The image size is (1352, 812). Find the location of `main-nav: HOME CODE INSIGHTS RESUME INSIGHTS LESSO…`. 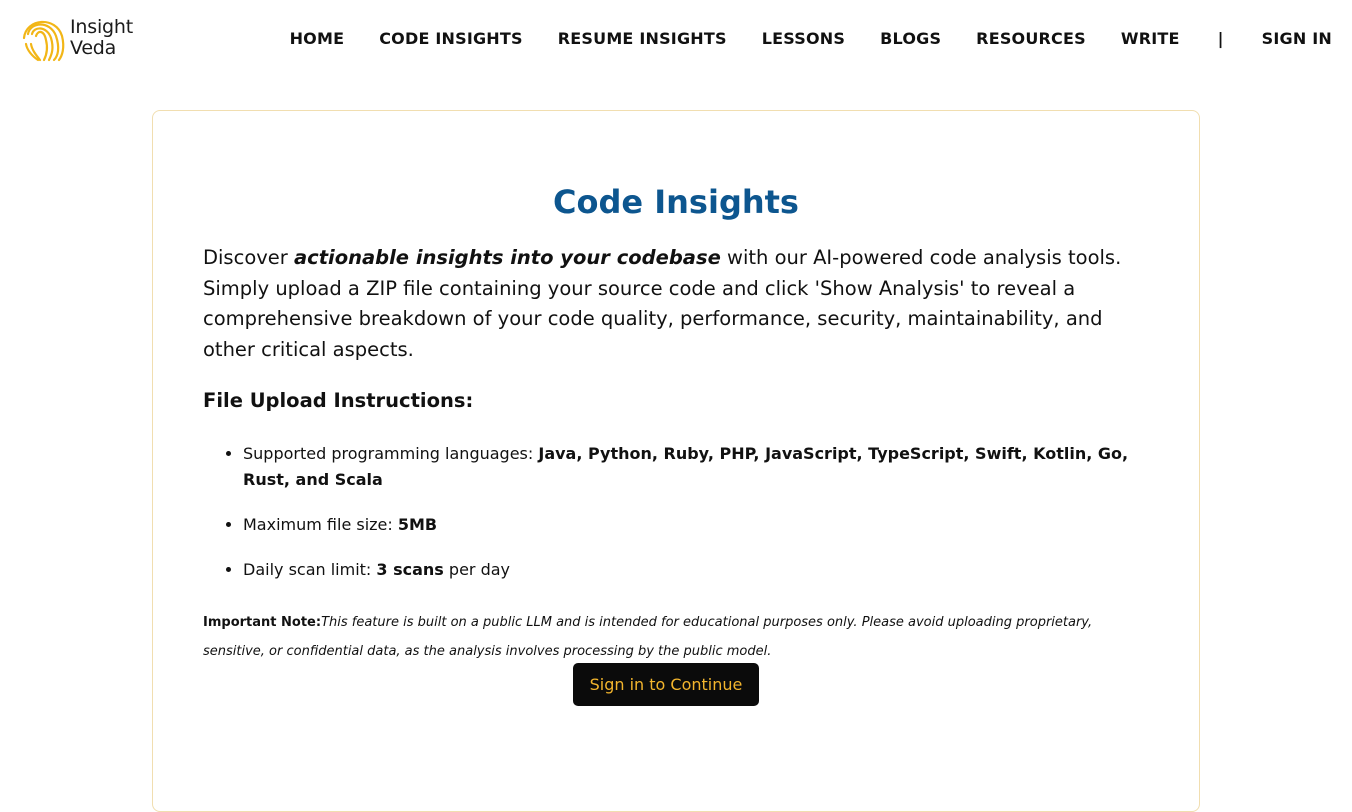

main-nav: HOME CODE INSIGHTS RESUME INSIGHTS LESSO… is located at coordinates (793, 39).